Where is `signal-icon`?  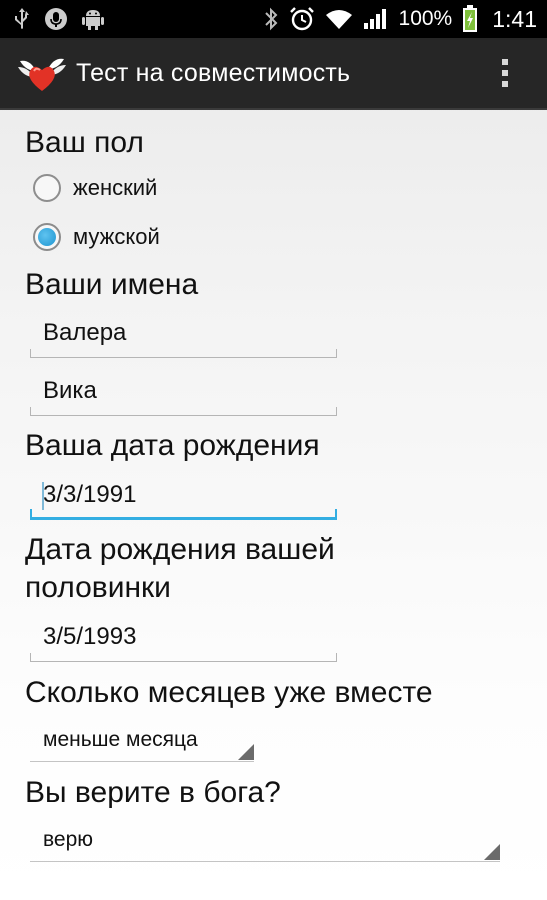
signal-icon is located at coordinates (376, 19).